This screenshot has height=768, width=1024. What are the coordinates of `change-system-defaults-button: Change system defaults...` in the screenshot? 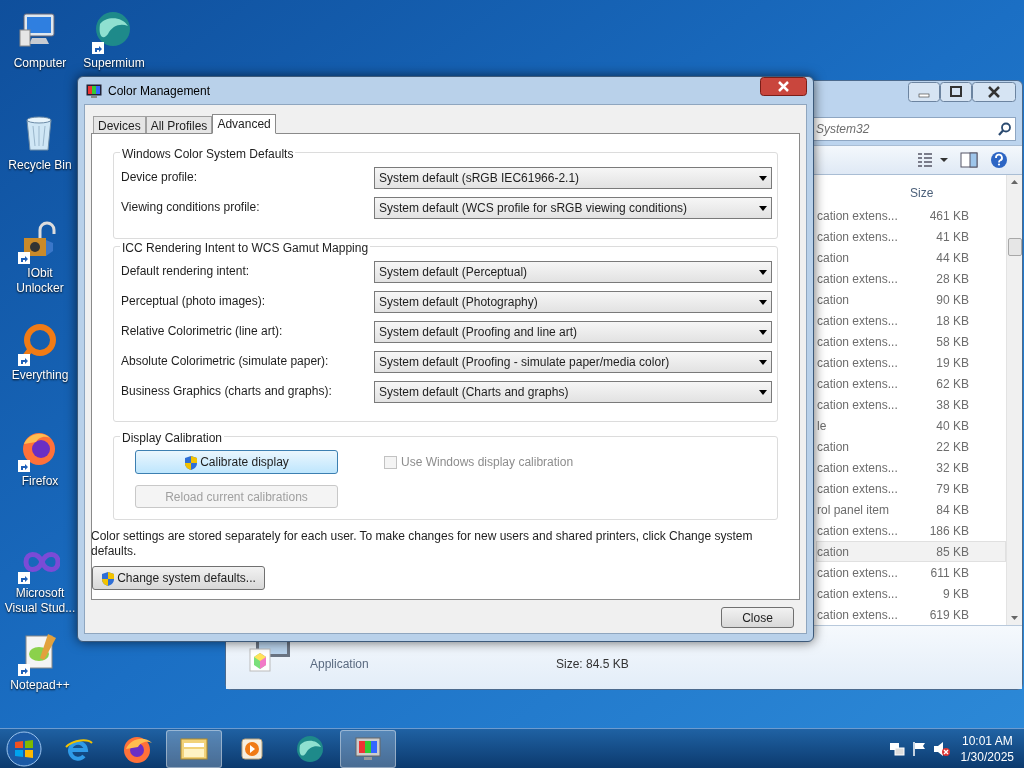 It's located at (178, 578).